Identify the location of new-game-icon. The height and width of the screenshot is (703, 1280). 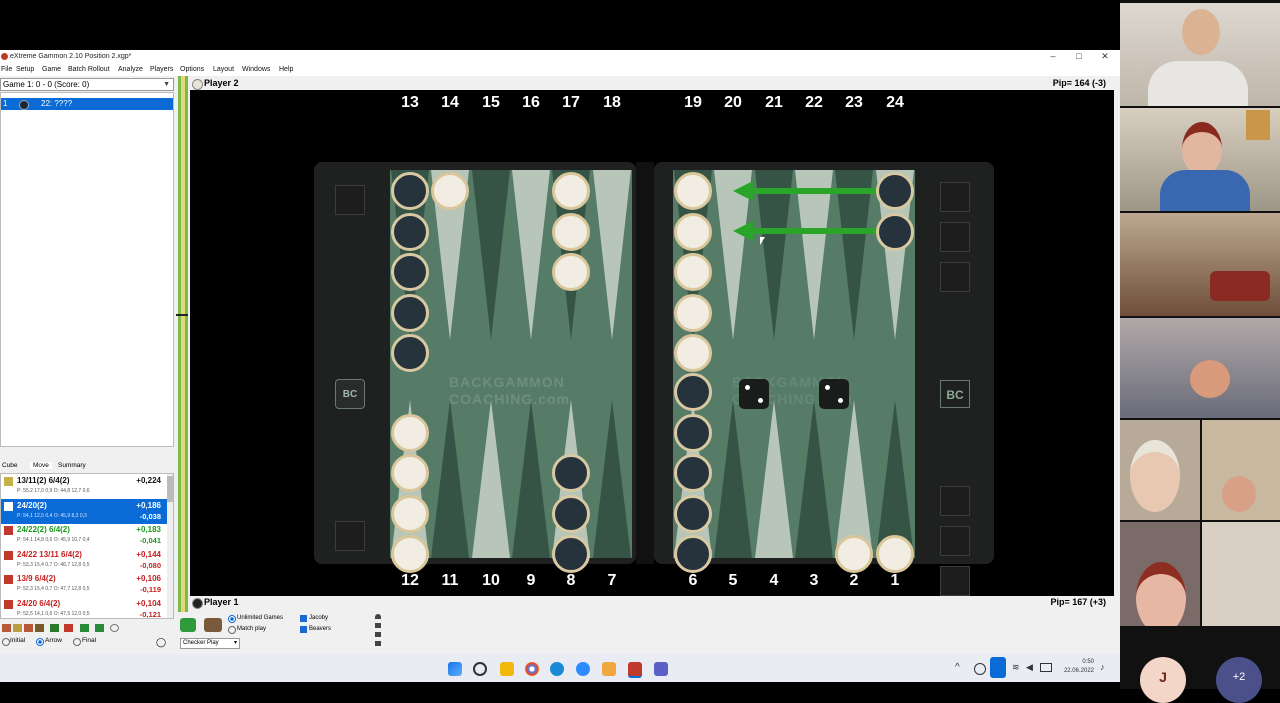
(188, 625).